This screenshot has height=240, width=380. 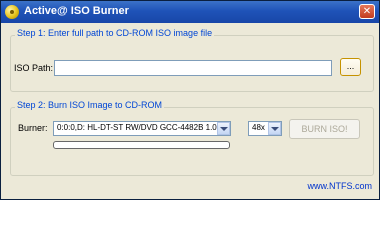 I want to click on title-bar: Active@ ISO Burner ✕, so click(x=190, y=12).